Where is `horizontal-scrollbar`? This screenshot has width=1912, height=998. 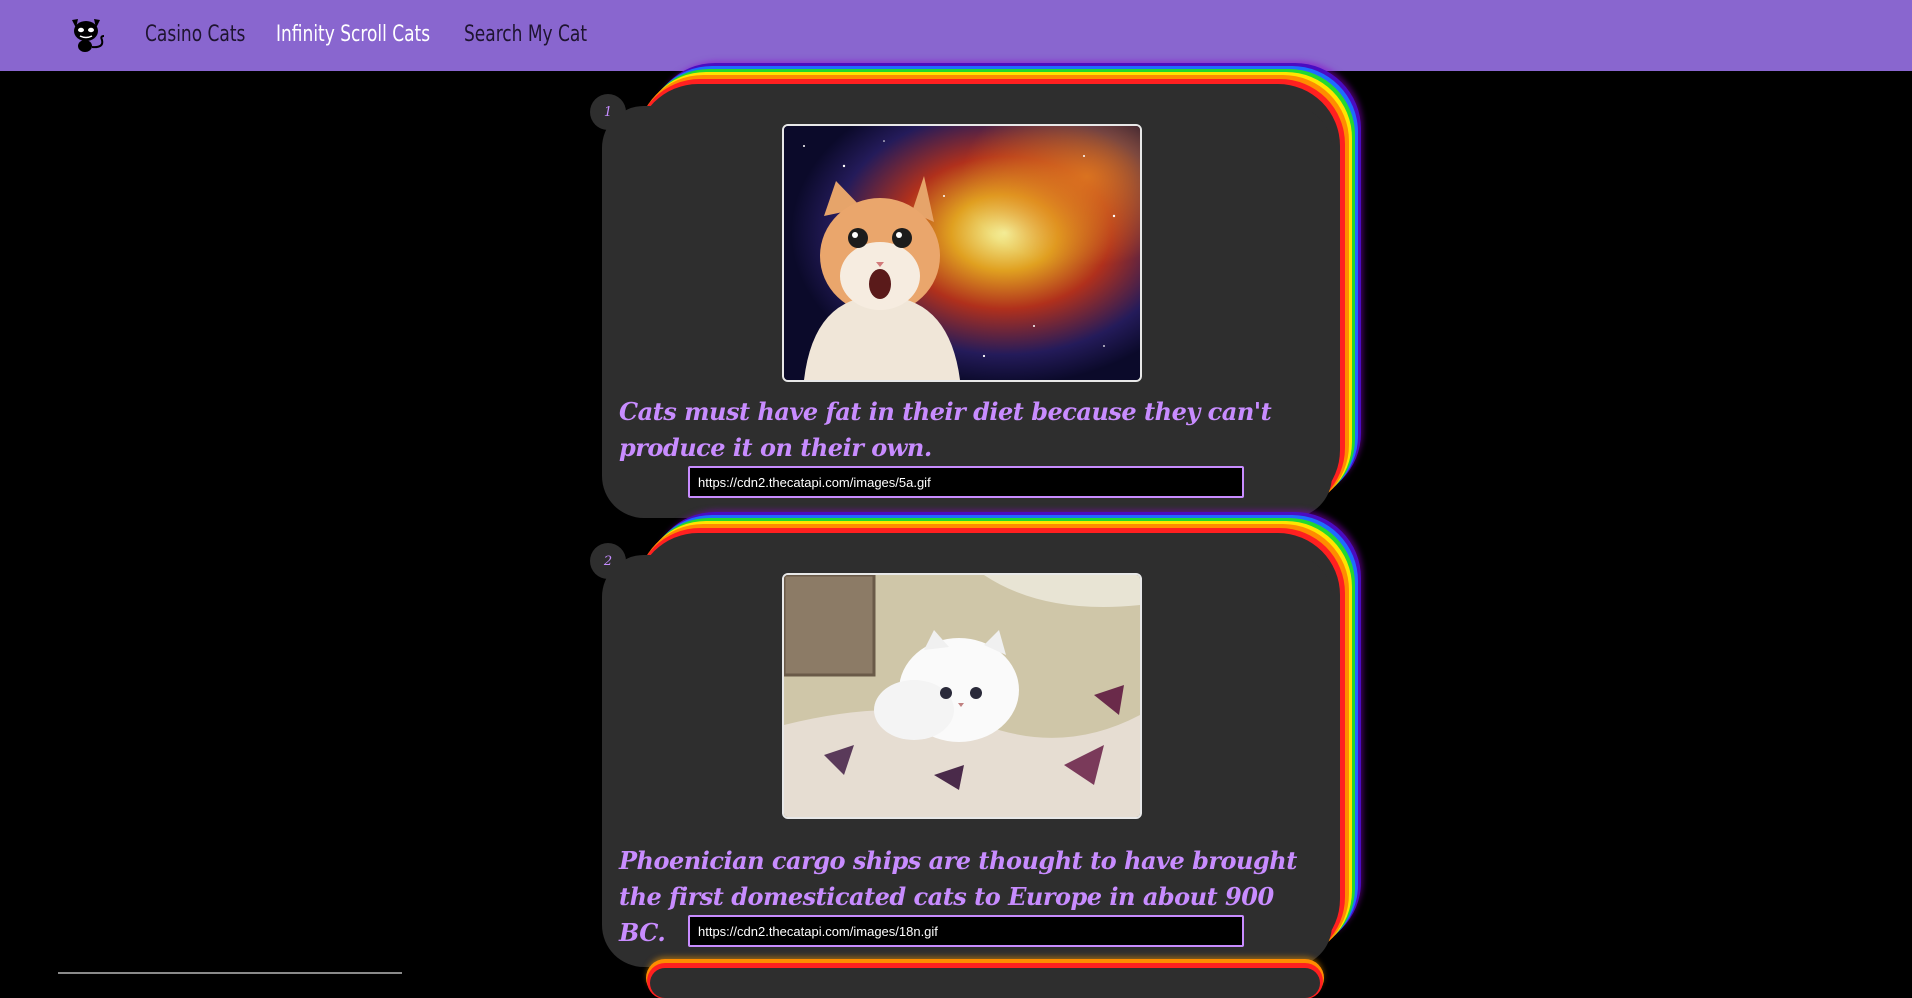 horizontal-scrollbar is located at coordinates (230, 973).